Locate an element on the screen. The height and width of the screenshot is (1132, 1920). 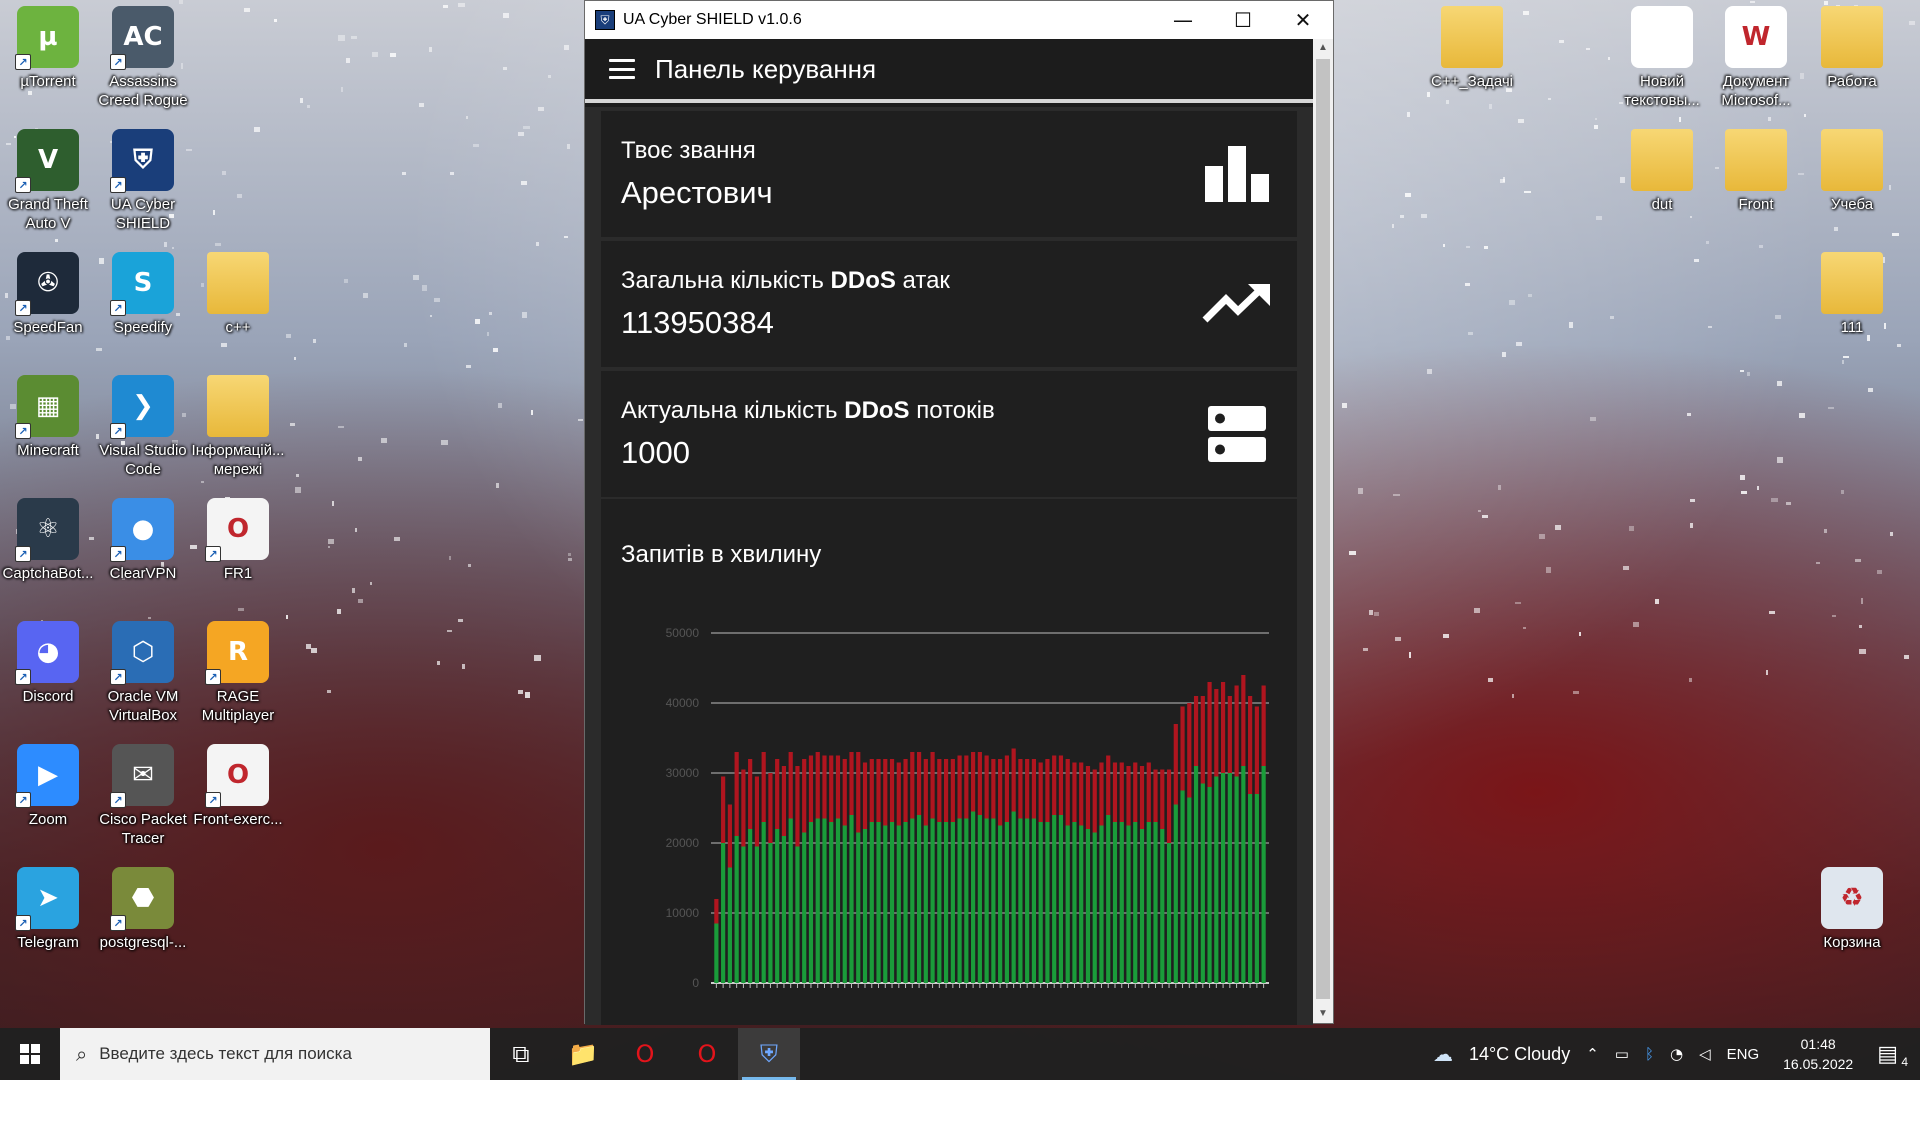
weather-text: 14°C Cloudy is located at coordinates (1519, 1054).